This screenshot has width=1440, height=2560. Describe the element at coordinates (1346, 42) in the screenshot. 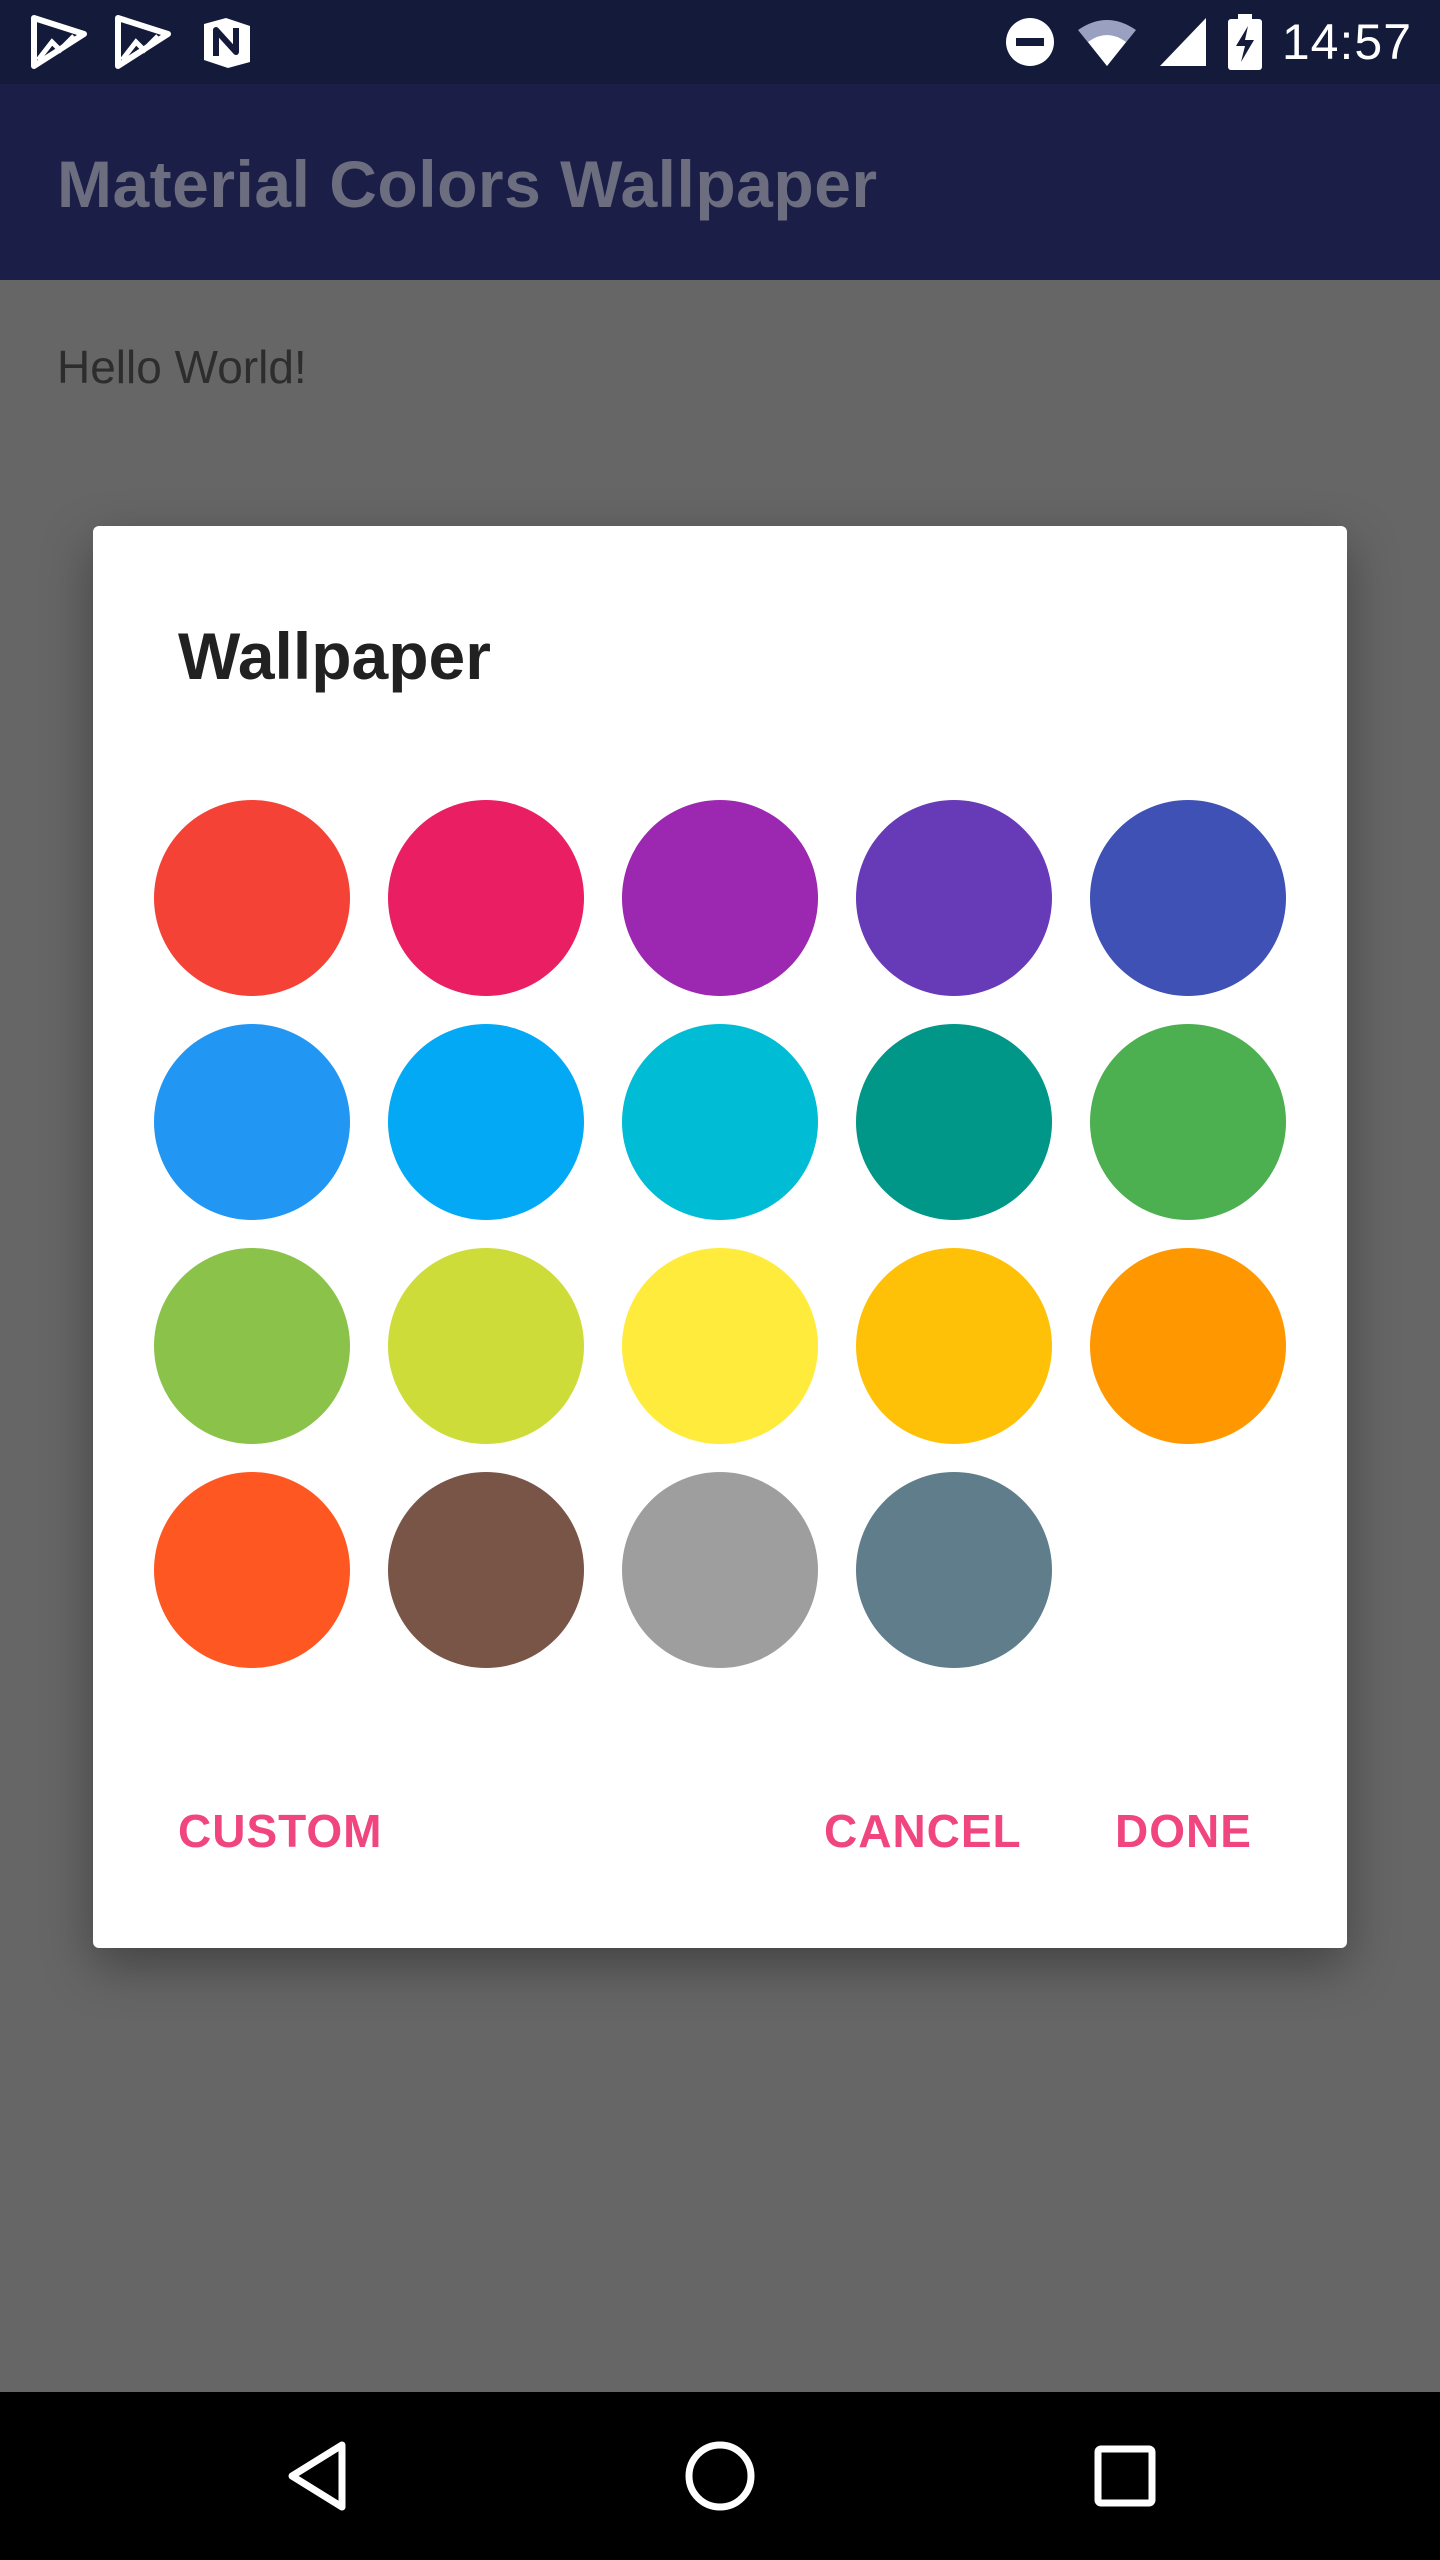

I see `status-time: 14:57` at that location.